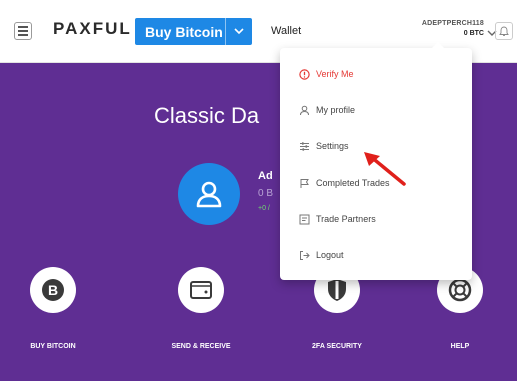 The width and height of the screenshot is (517, 381). I want to click on flag-icon, so click(304, 183).